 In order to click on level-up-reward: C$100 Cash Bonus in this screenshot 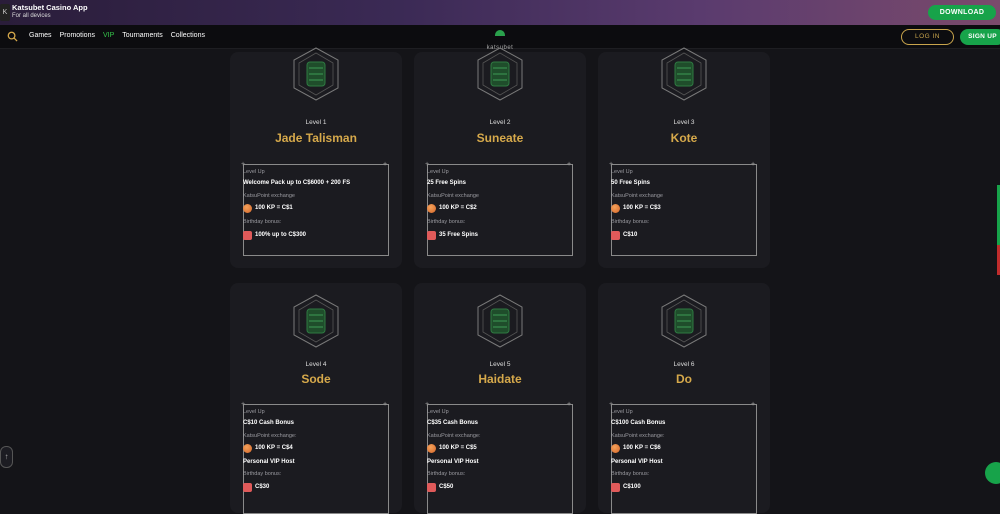, I will do `click(638, 423)`.